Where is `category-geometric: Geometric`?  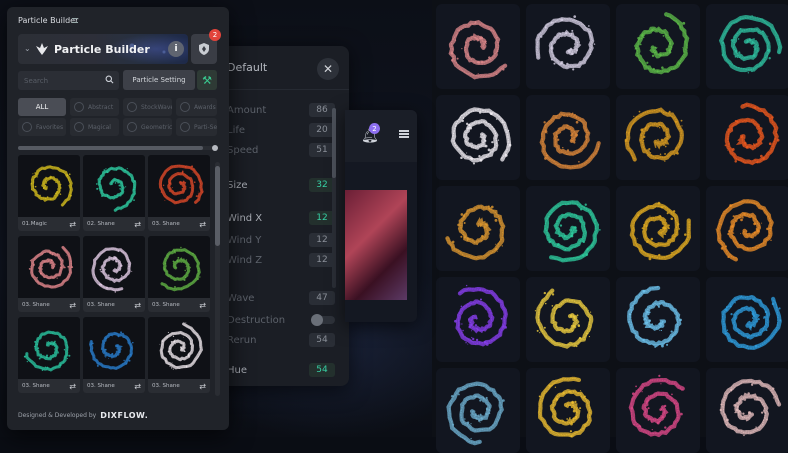
category-geometric: Geometric is located at coordinates (147, 127).